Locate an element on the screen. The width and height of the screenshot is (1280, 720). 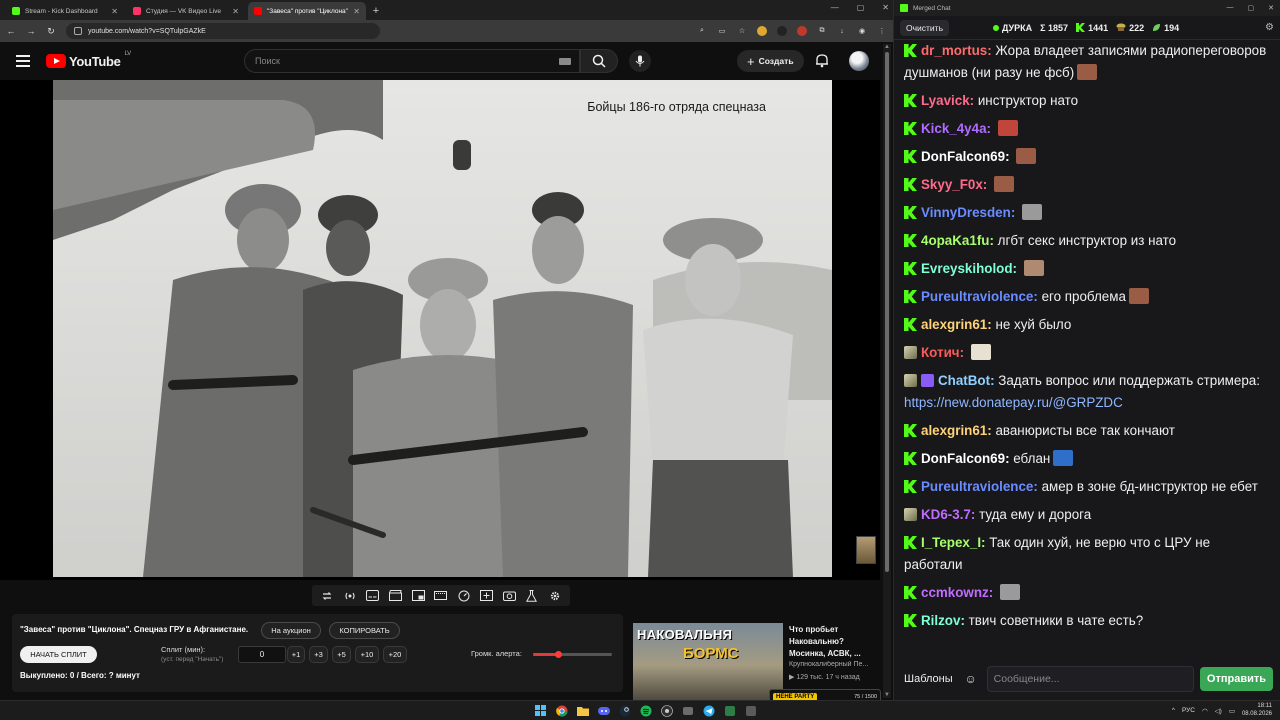
url-field: youtube.com/watch?v=SQTulpGAZkE is located at coordinates (223, 31).